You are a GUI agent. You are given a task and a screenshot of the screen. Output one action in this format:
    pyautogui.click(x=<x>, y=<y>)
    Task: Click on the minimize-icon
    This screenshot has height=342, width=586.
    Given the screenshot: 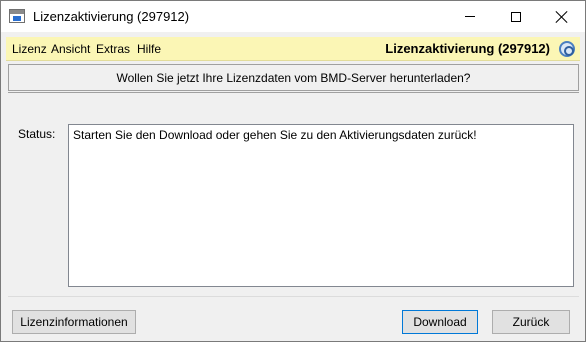 What is the action you would take?
    pyautogui.click(x=470, y=16)
    